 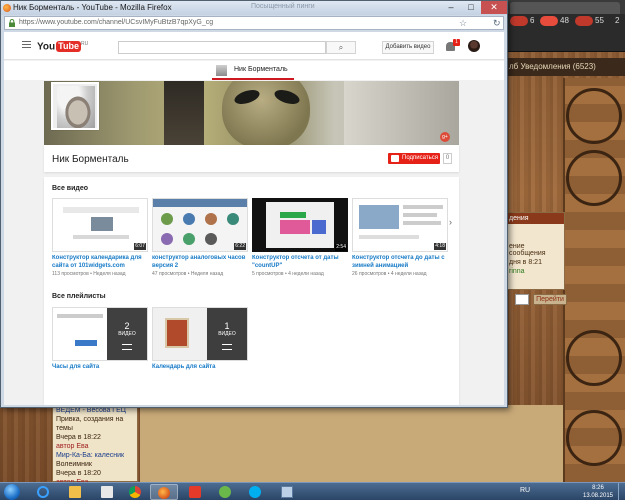 I want to click on google-plus-icon: g+, so click(x=445, y=137).